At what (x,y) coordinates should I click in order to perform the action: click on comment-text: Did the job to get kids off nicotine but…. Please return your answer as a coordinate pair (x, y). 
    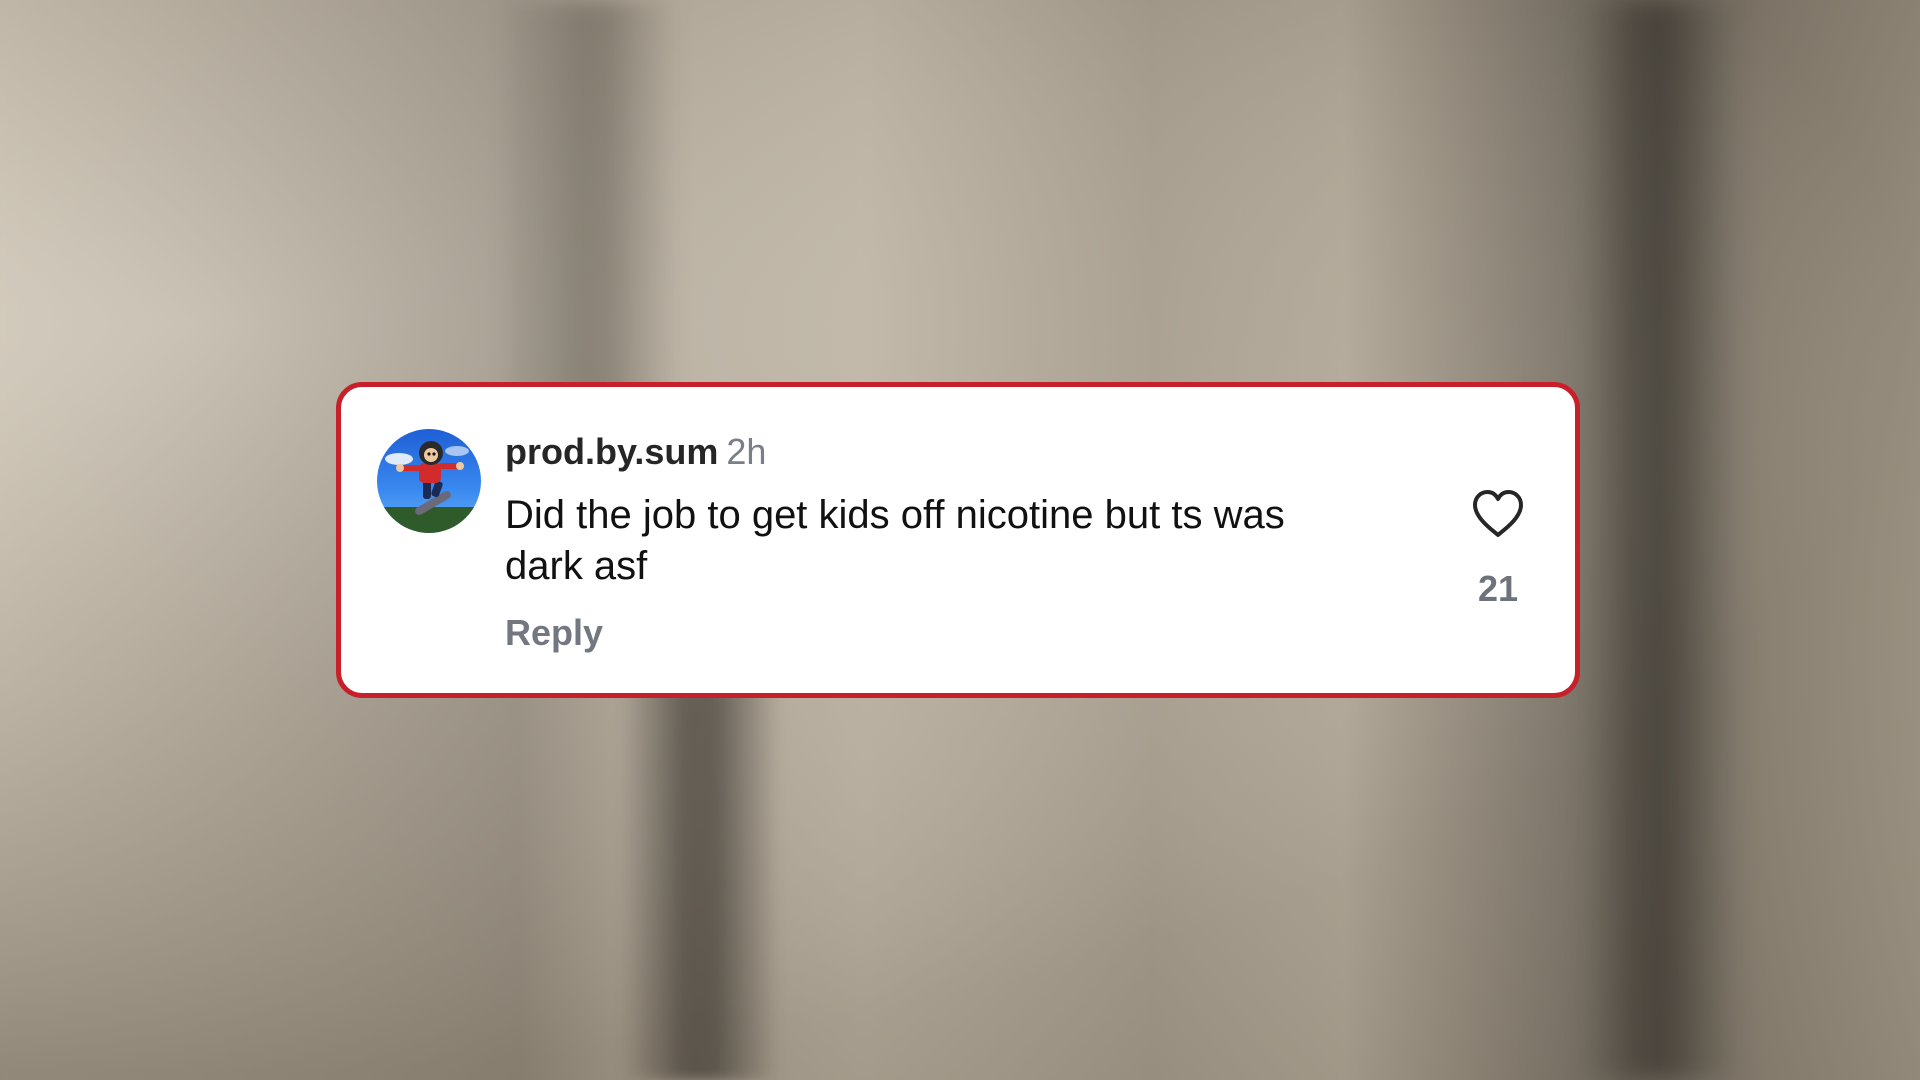
    Looking at the image, I should click on (895, 540).